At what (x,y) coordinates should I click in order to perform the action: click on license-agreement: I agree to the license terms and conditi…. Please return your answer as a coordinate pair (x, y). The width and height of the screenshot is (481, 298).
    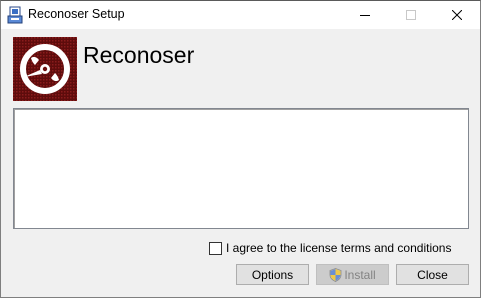
    Looking at the image, I should click on (330, 248).